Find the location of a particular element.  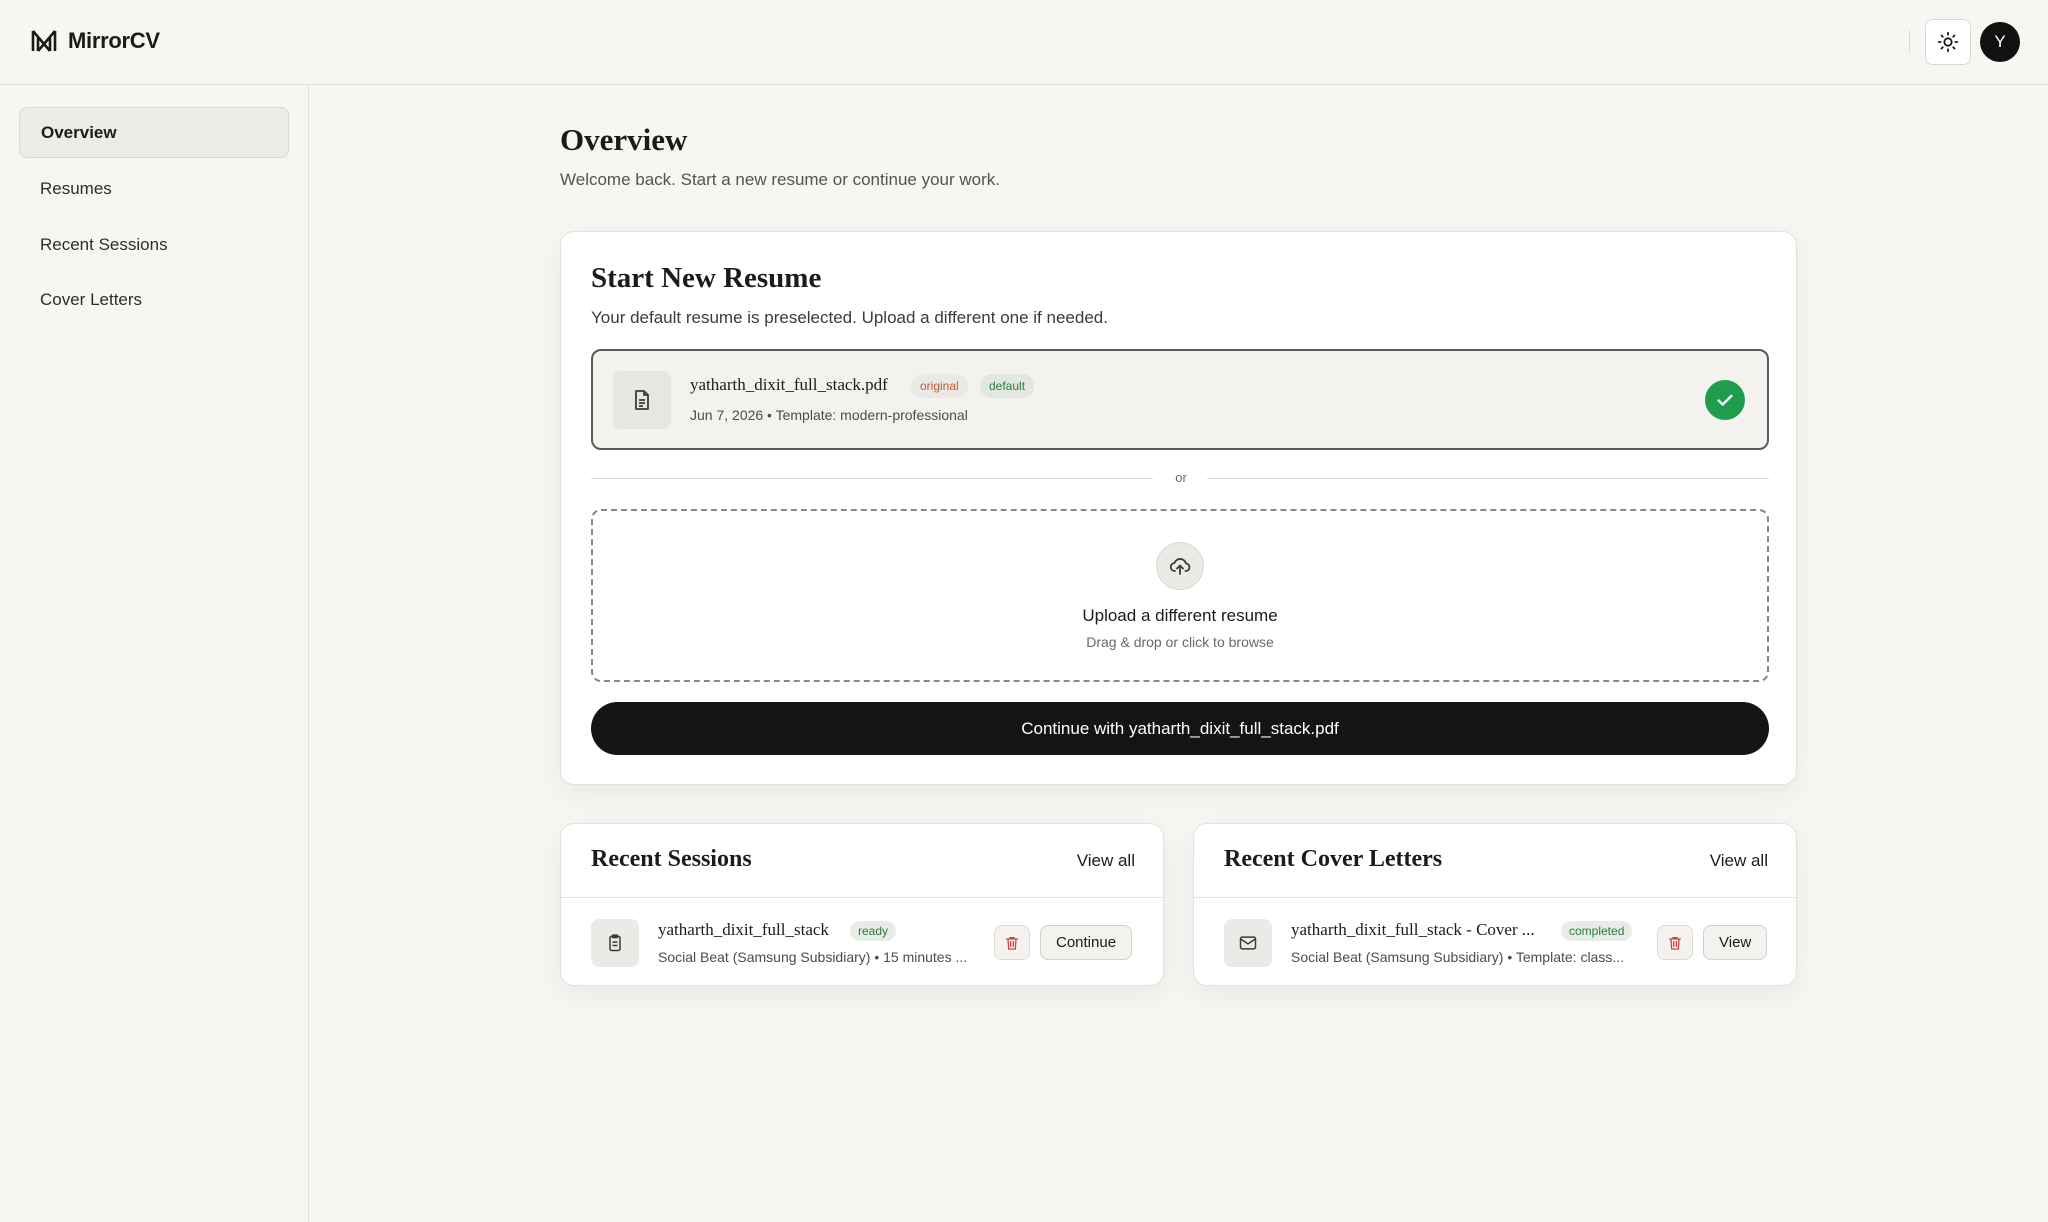

delete-session-button is located at coordinates (1012, 942).